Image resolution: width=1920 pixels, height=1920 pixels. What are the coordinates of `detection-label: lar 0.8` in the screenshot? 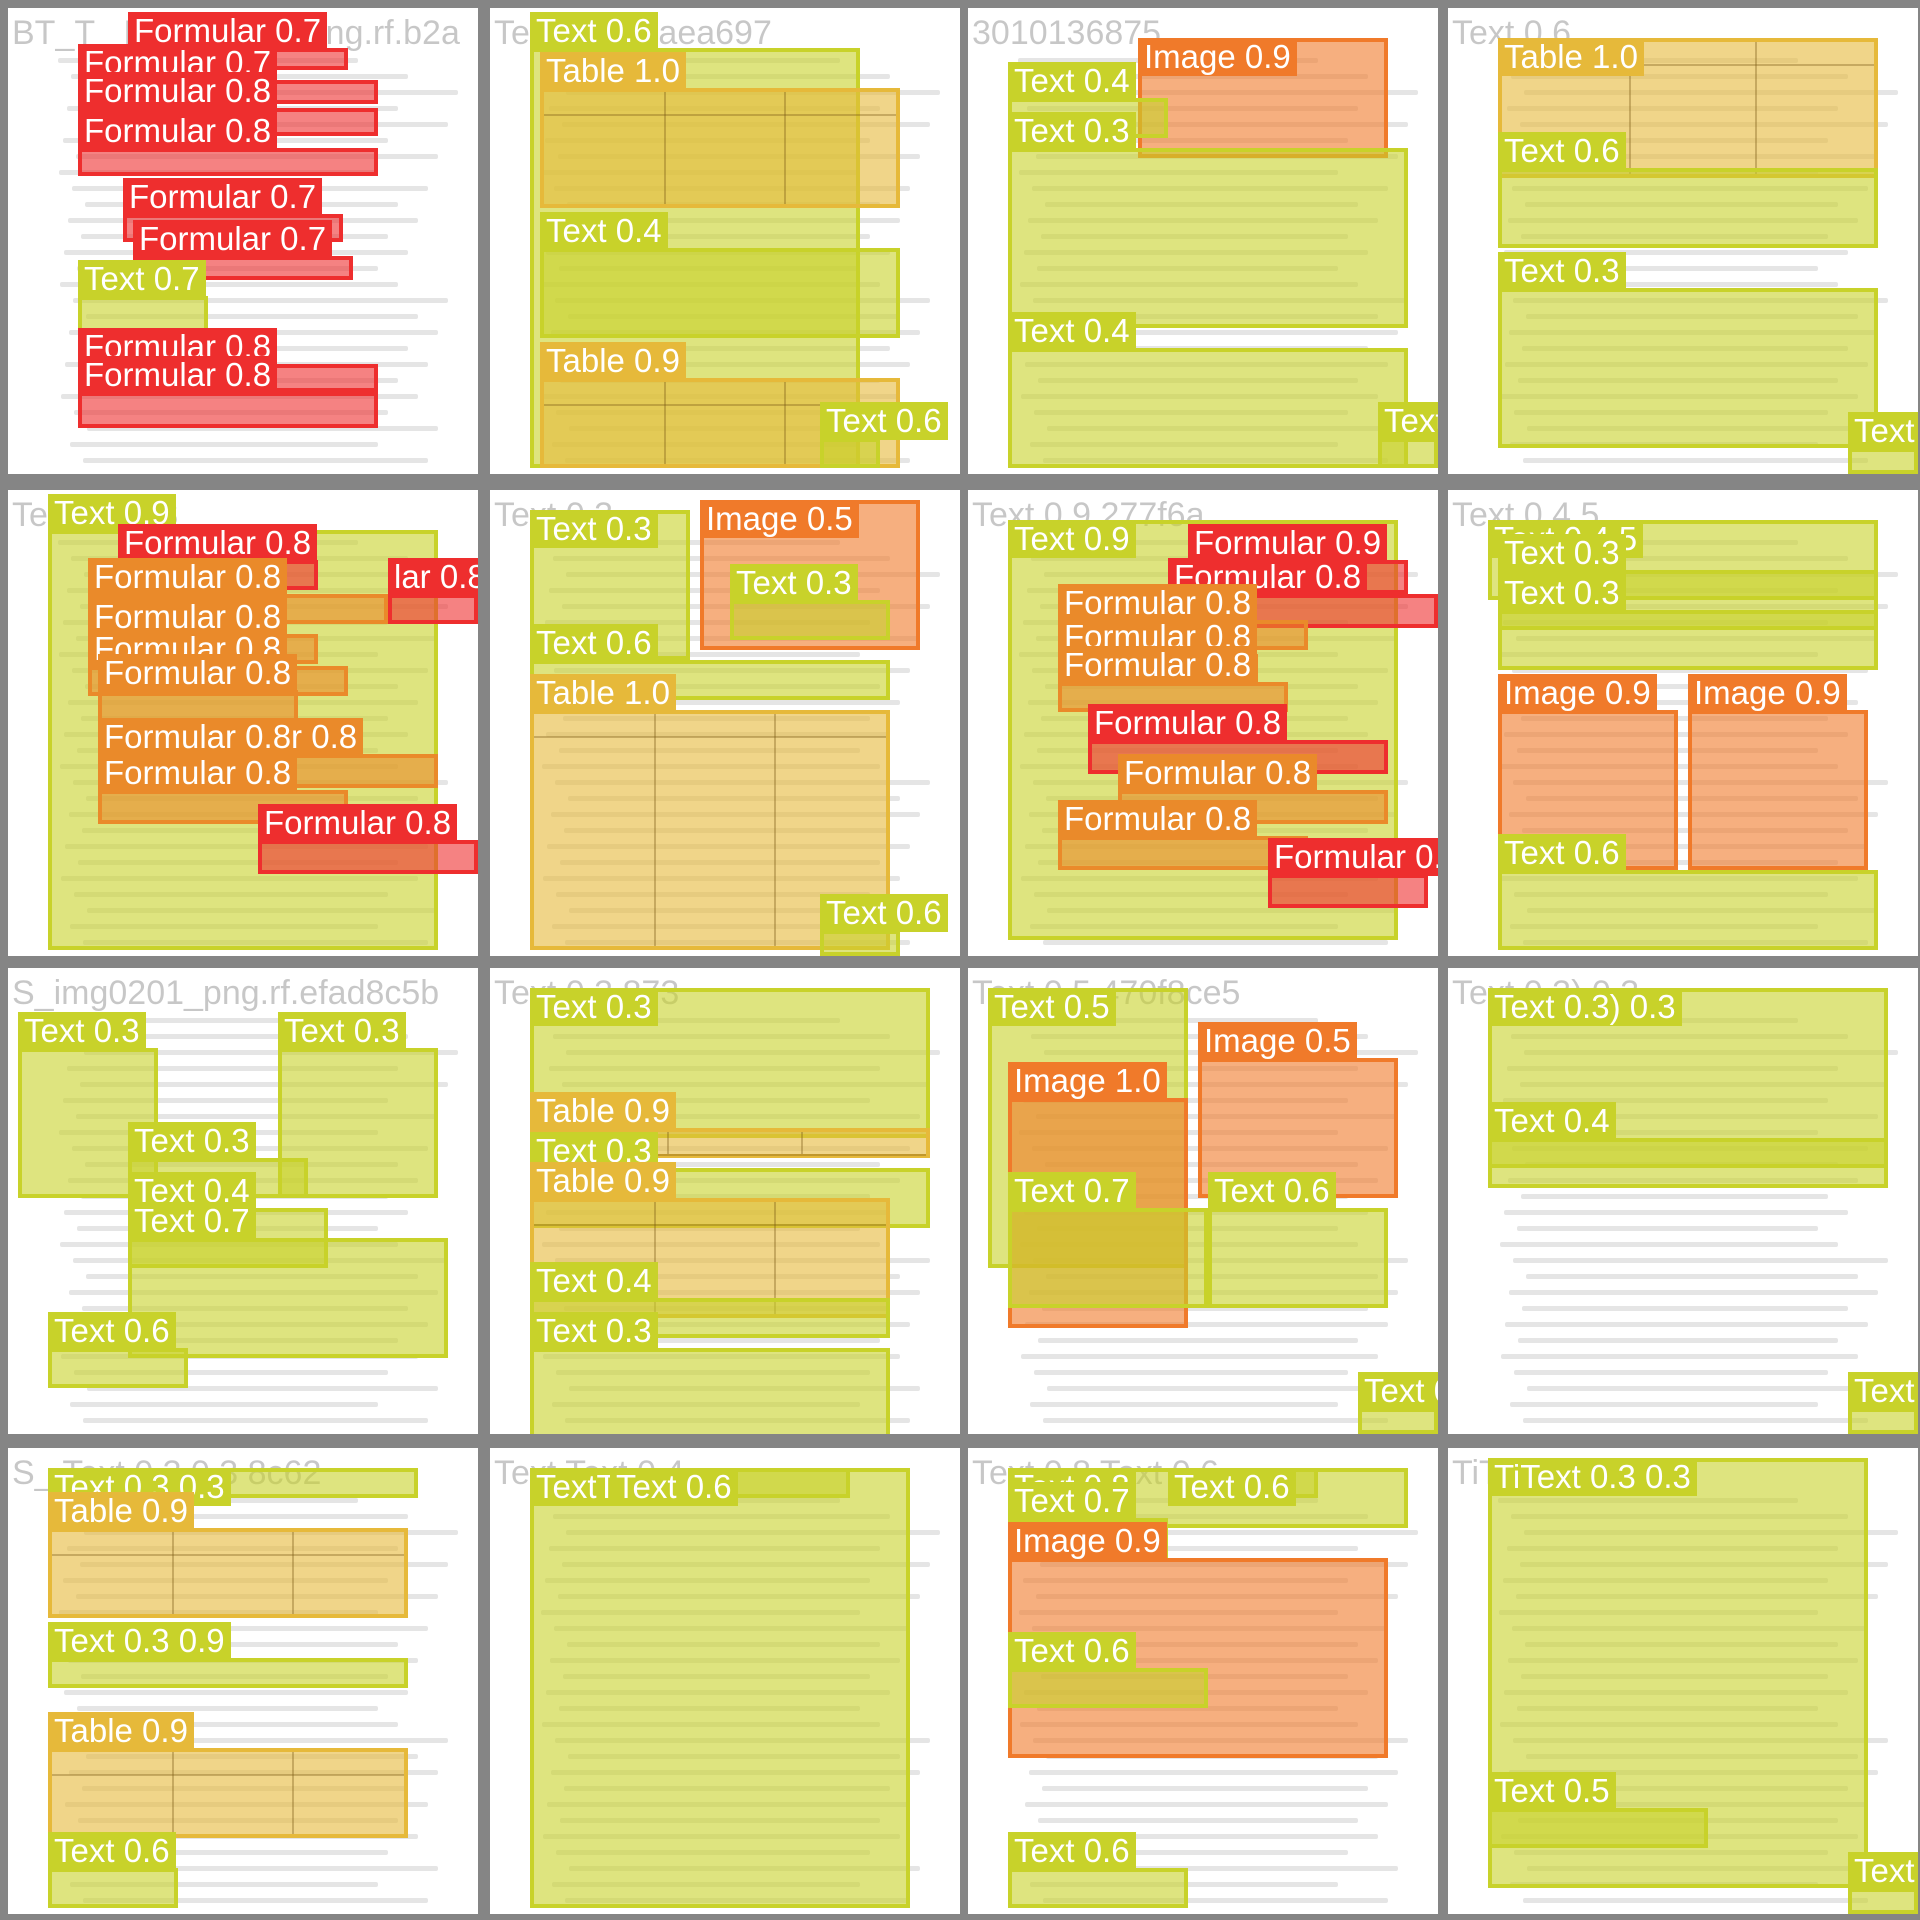 It's located at (433, 577).